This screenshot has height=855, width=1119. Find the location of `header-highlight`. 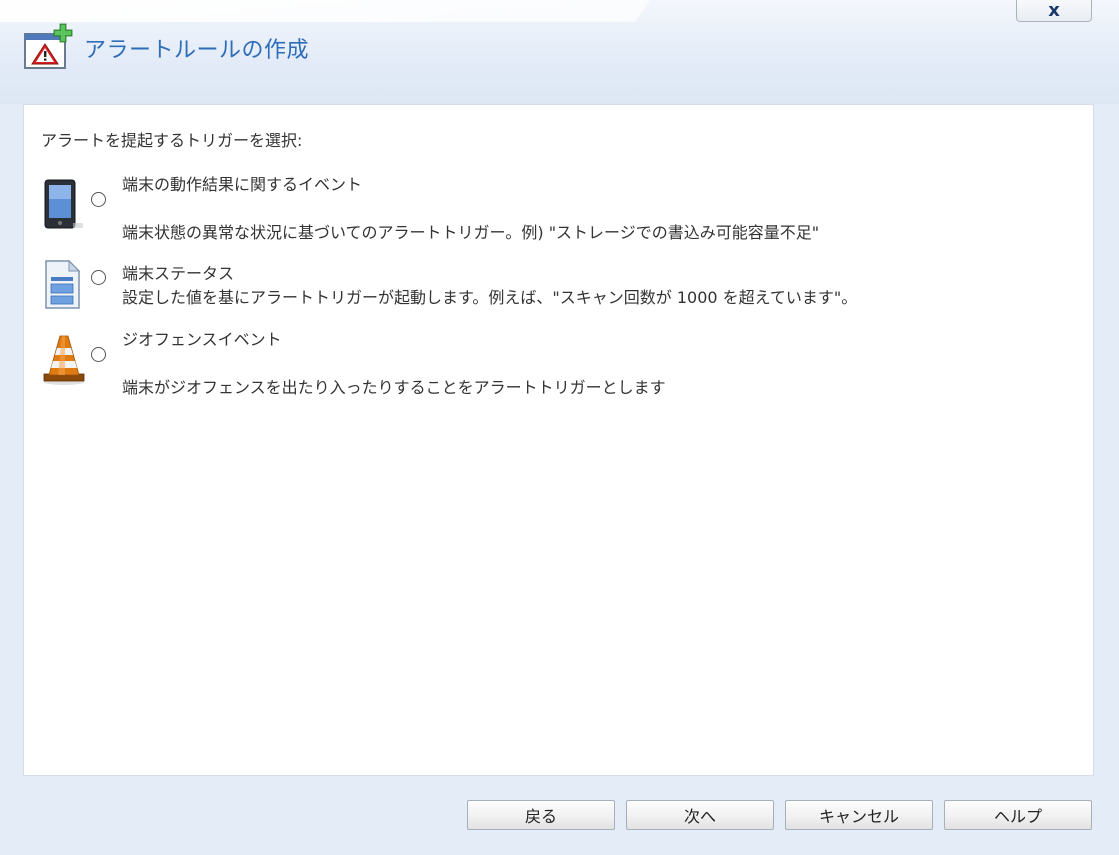

header-highlight is located at coordinates (325, 11).